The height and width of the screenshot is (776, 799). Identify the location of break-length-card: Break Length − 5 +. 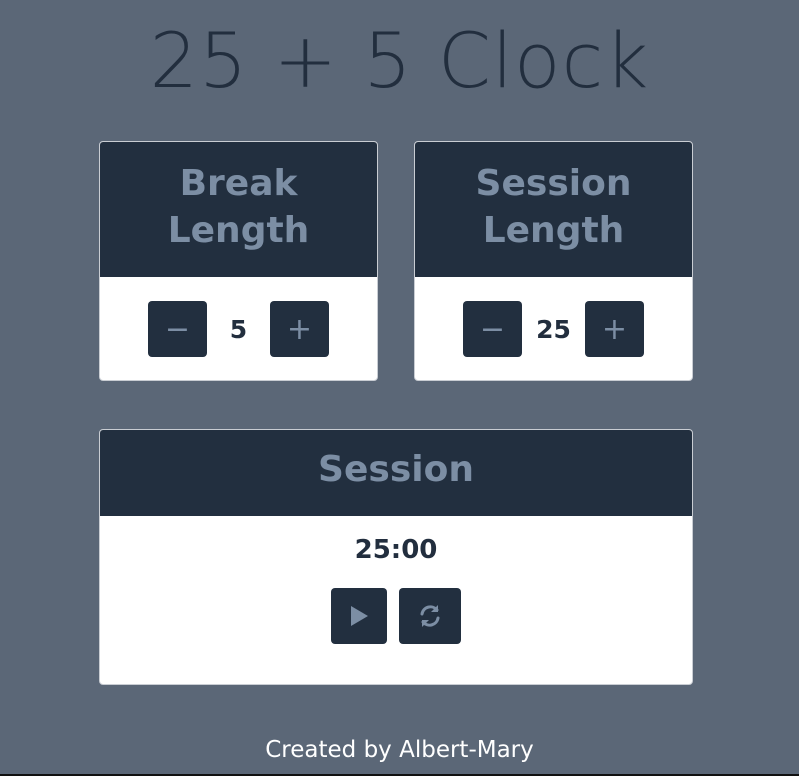
(238, 261).